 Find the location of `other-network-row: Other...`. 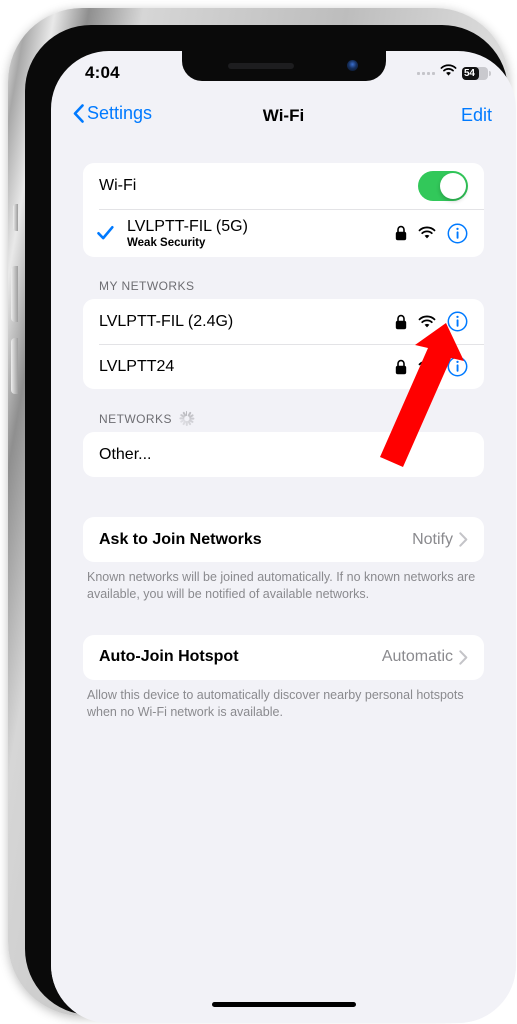

other-network-row: Other... is located at coordinates (283, 454).